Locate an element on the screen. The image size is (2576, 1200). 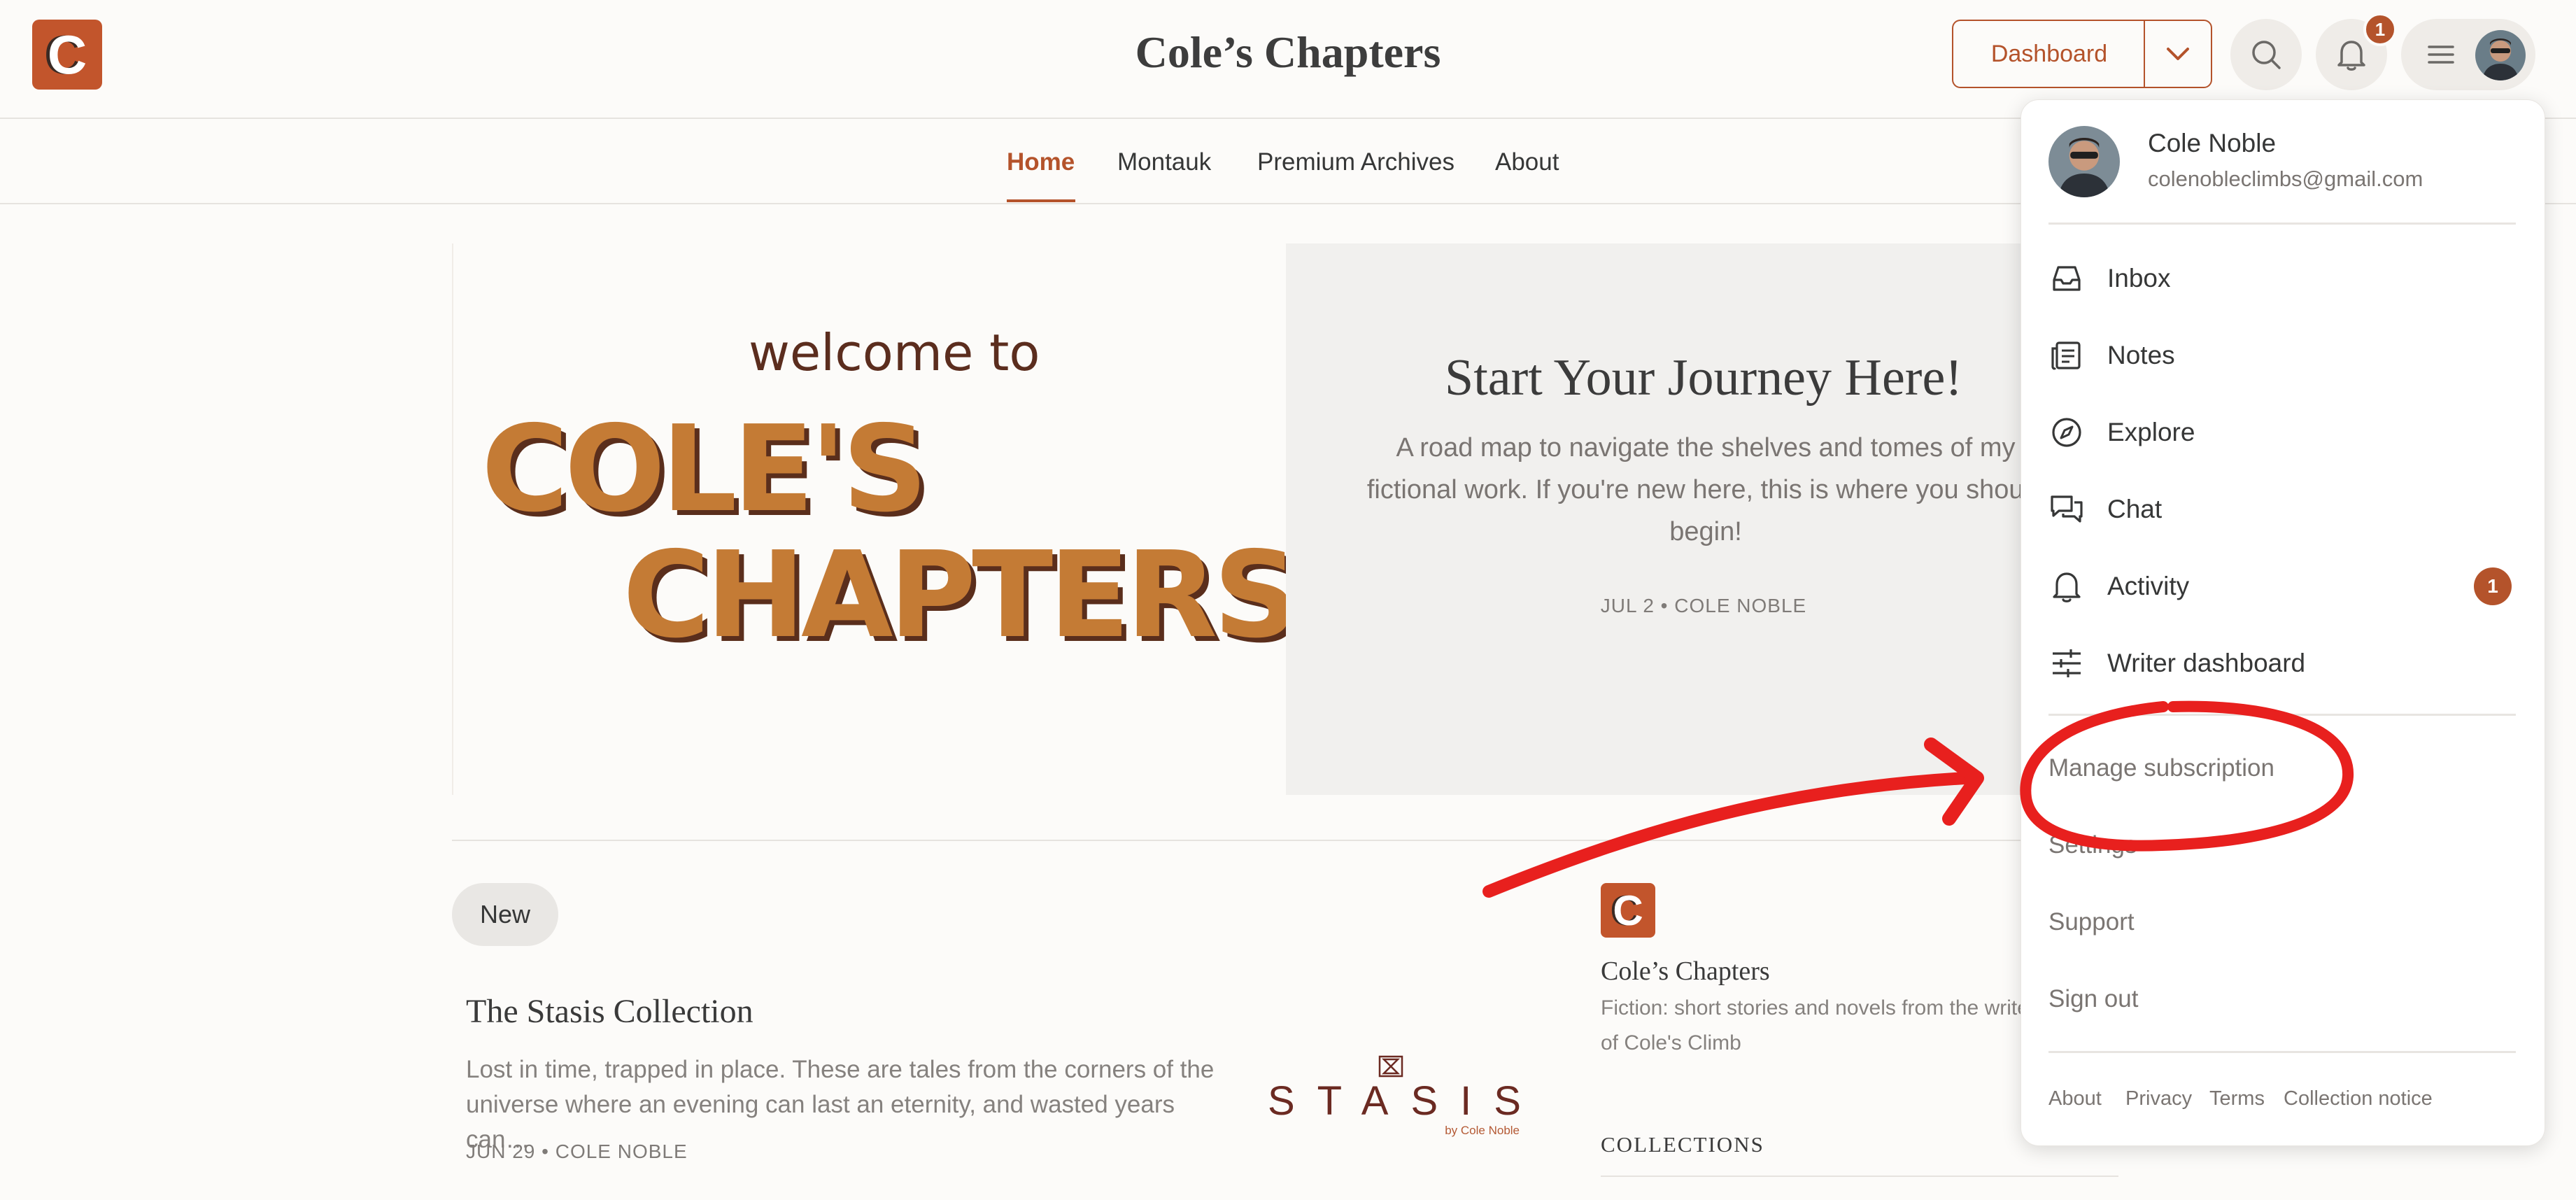
dashboard-dropdown-button is located at coordinates (2178, 54).